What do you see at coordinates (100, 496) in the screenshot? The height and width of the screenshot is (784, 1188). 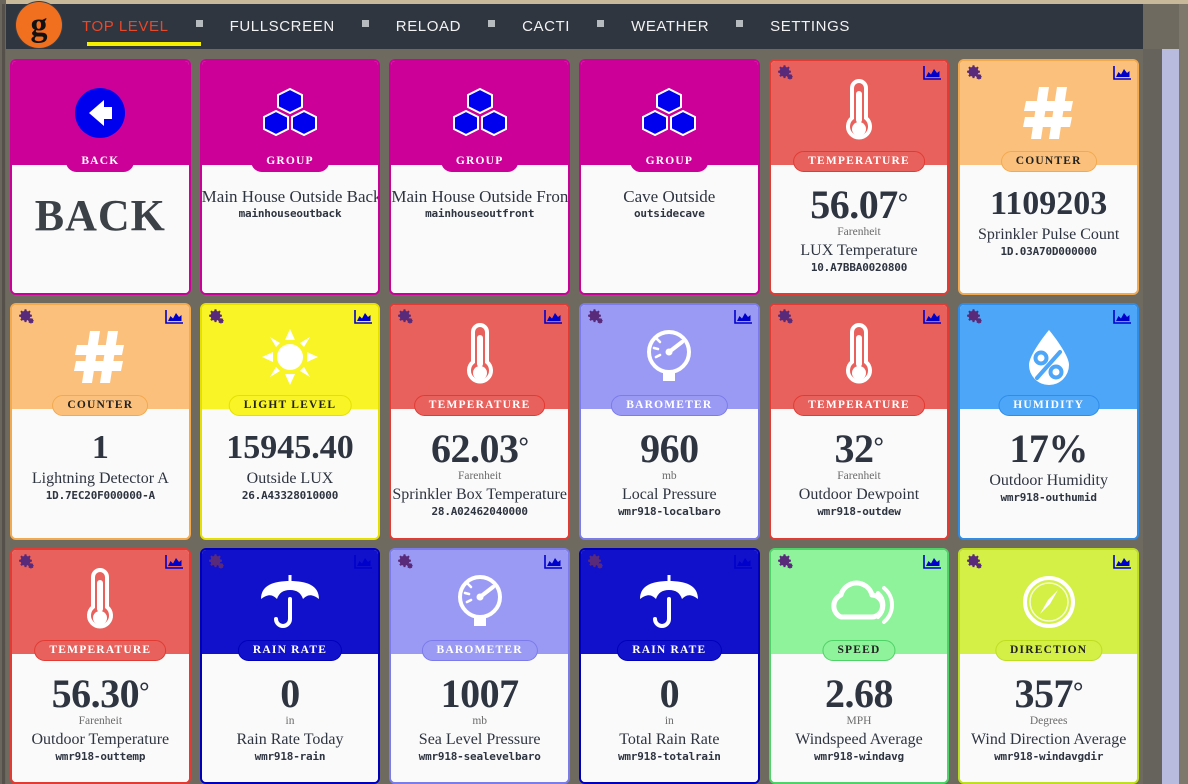 I see `card-sublabel: 1D.7EC20F000000-A` at bounding box center [100, 496].